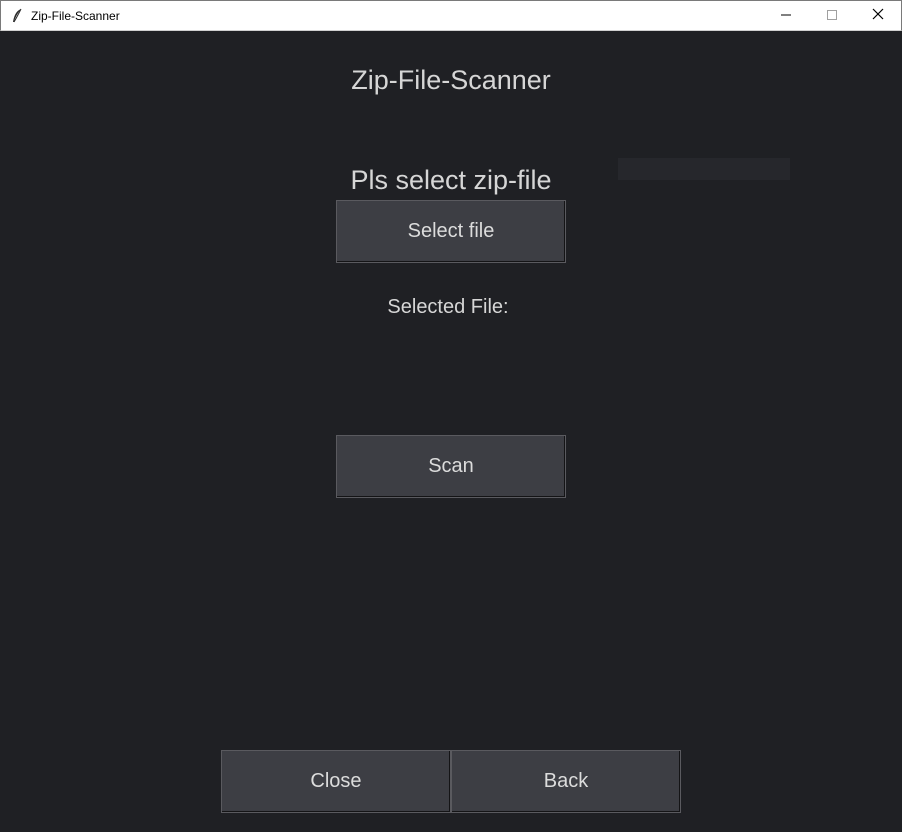 The height and width of the screenshot is (832, 902). I want to click on back-button: Back, so click(566, 781).